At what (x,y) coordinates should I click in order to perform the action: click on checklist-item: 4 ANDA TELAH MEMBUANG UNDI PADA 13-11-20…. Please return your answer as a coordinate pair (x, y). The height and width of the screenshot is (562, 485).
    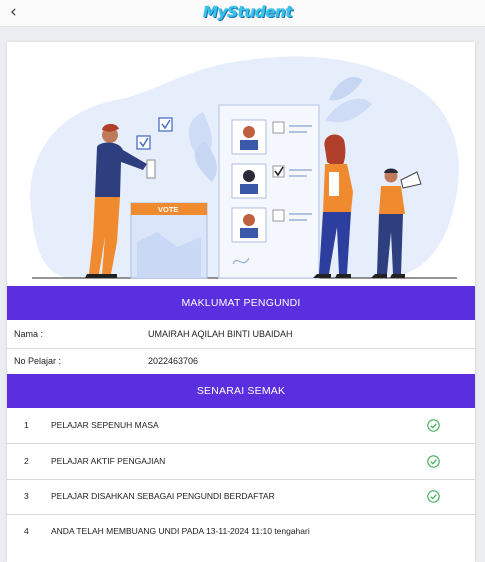
    Looking at the image, I should click on (241, 531).